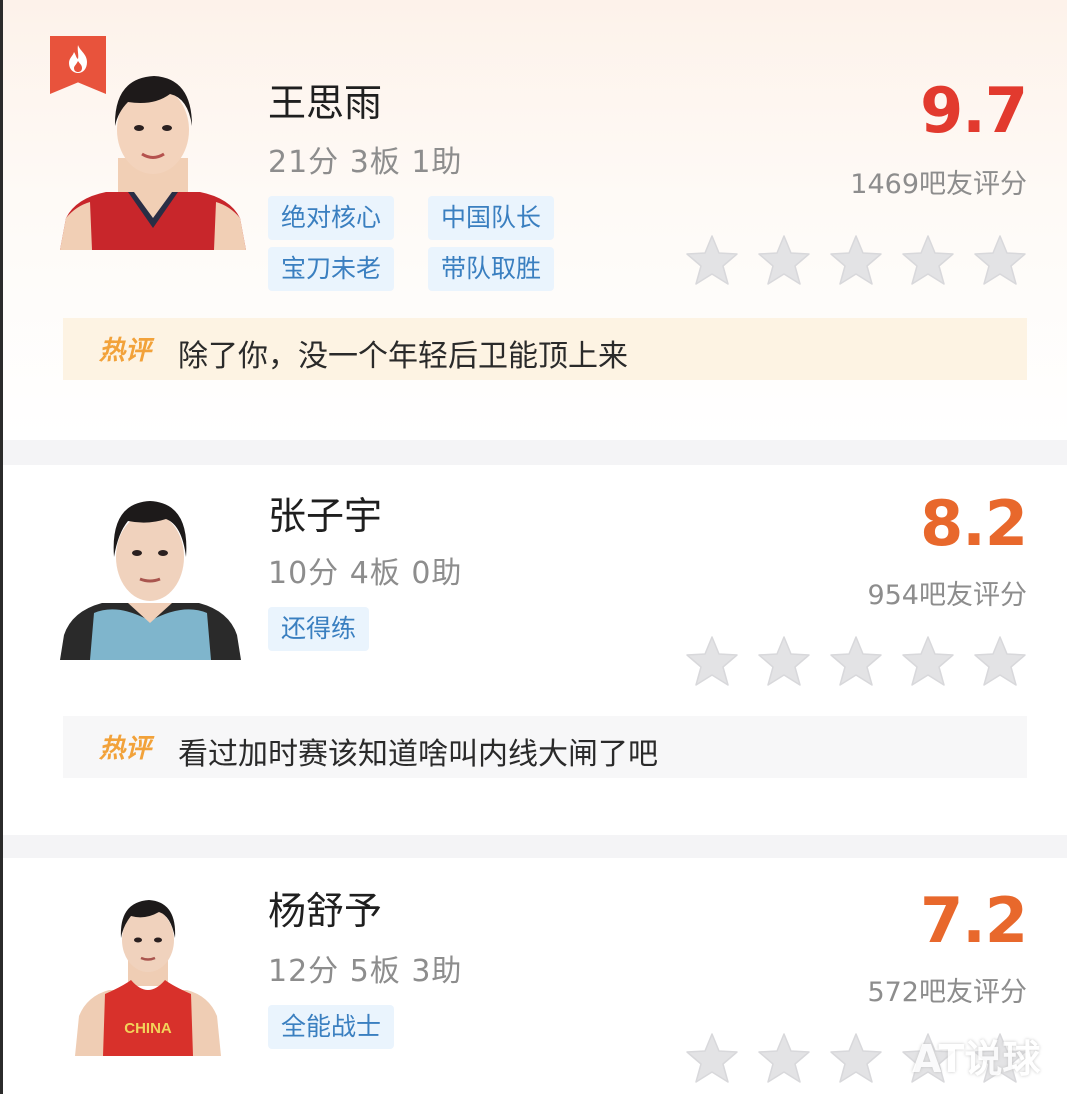 This screenshot has width=1067, height=1094. What do you see at coordinates (491, 218) in the screenshot?
I see `tag: 中国队长` at bounding box center [491, 218].